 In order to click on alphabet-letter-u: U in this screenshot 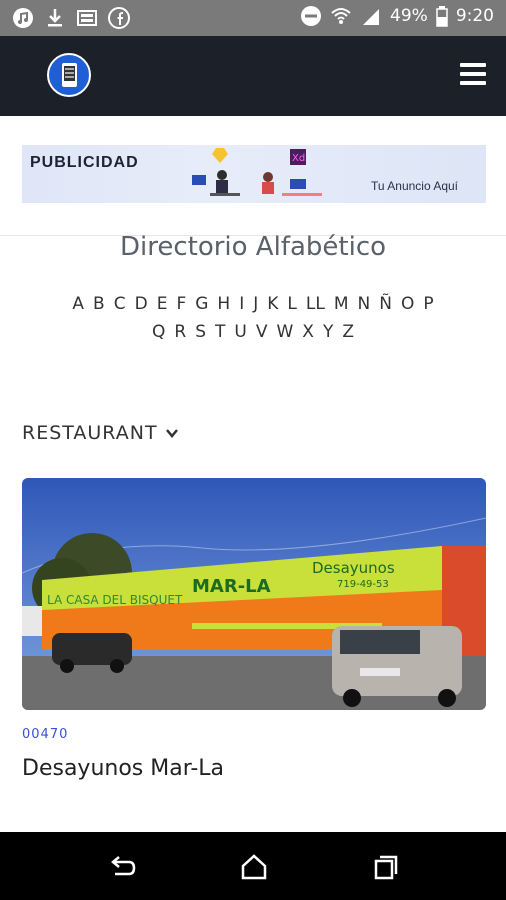, I will do `click(240, 332)`.